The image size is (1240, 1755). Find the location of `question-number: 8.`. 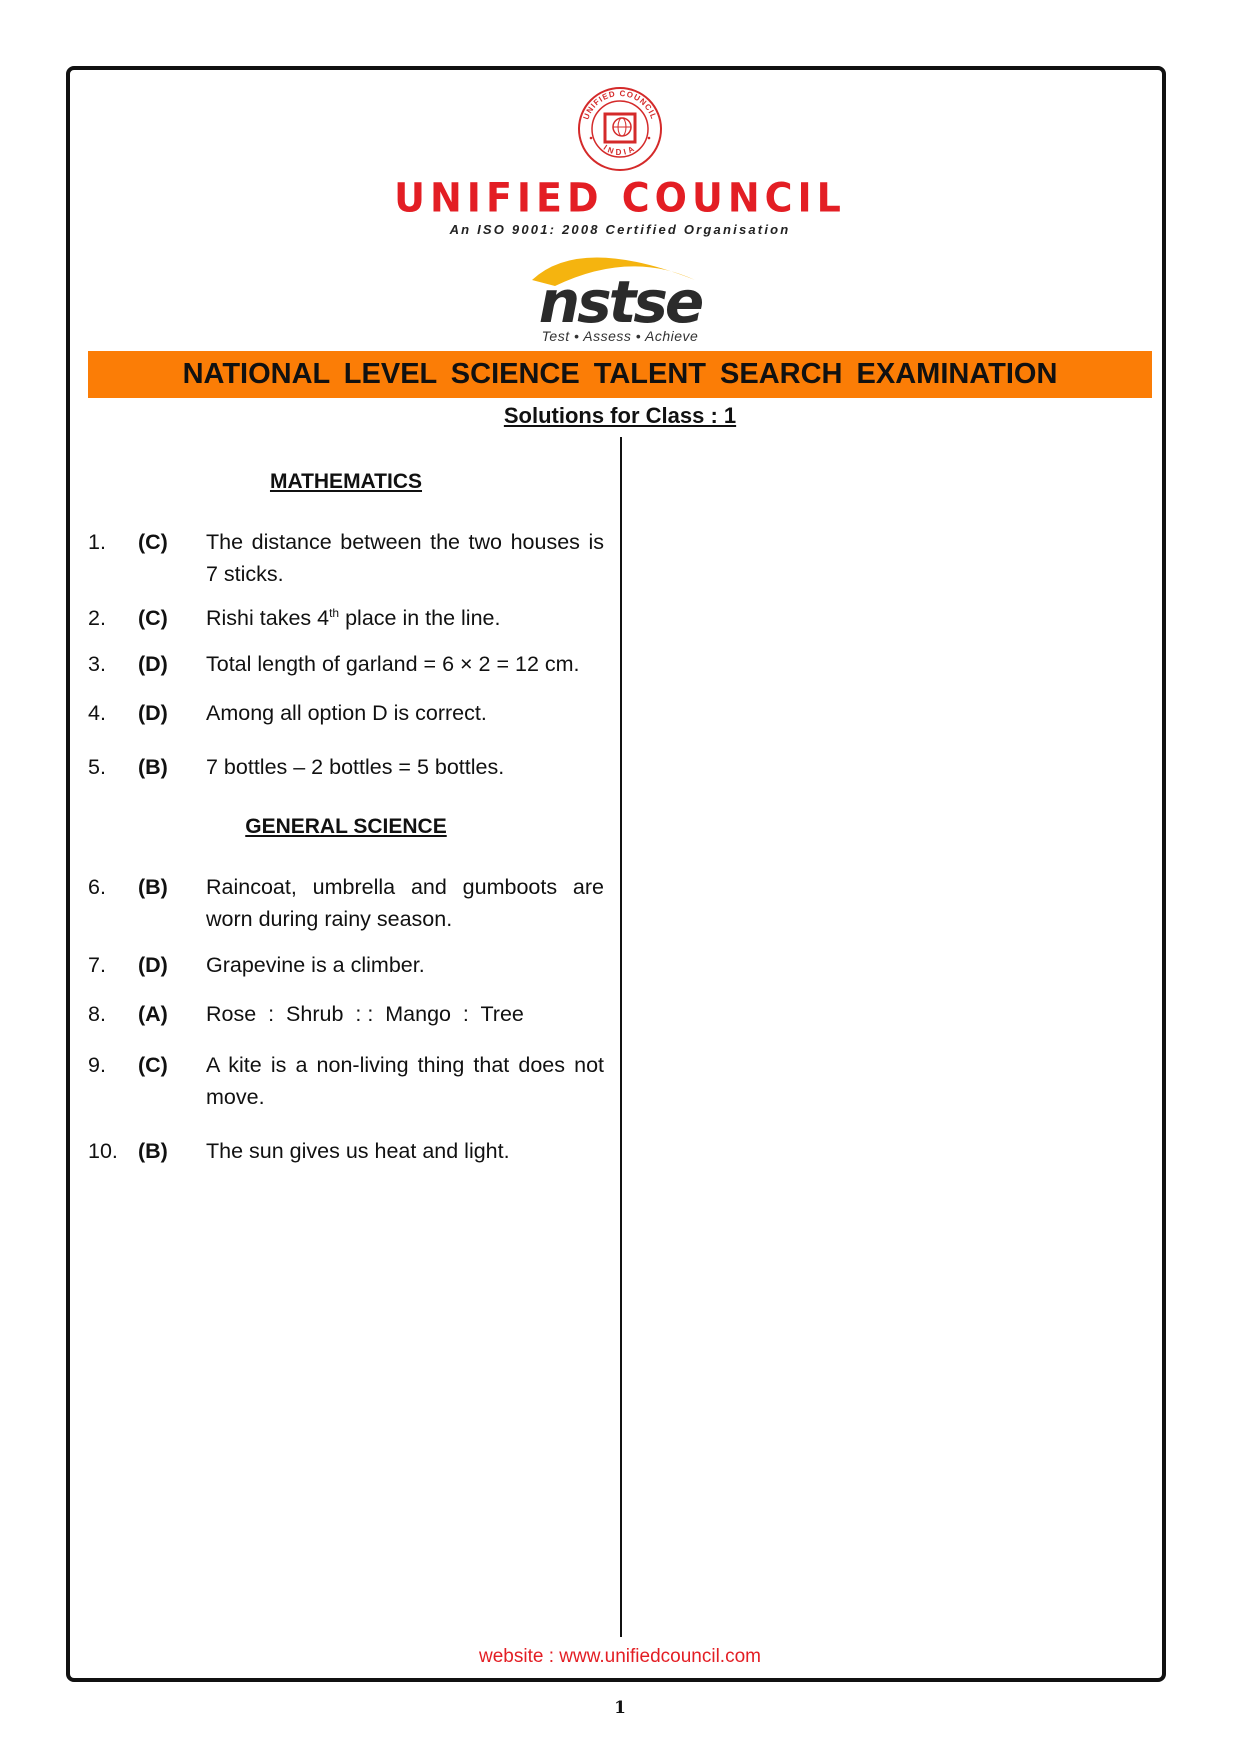

question-number: 8. is located at coordinates (97, 1014).